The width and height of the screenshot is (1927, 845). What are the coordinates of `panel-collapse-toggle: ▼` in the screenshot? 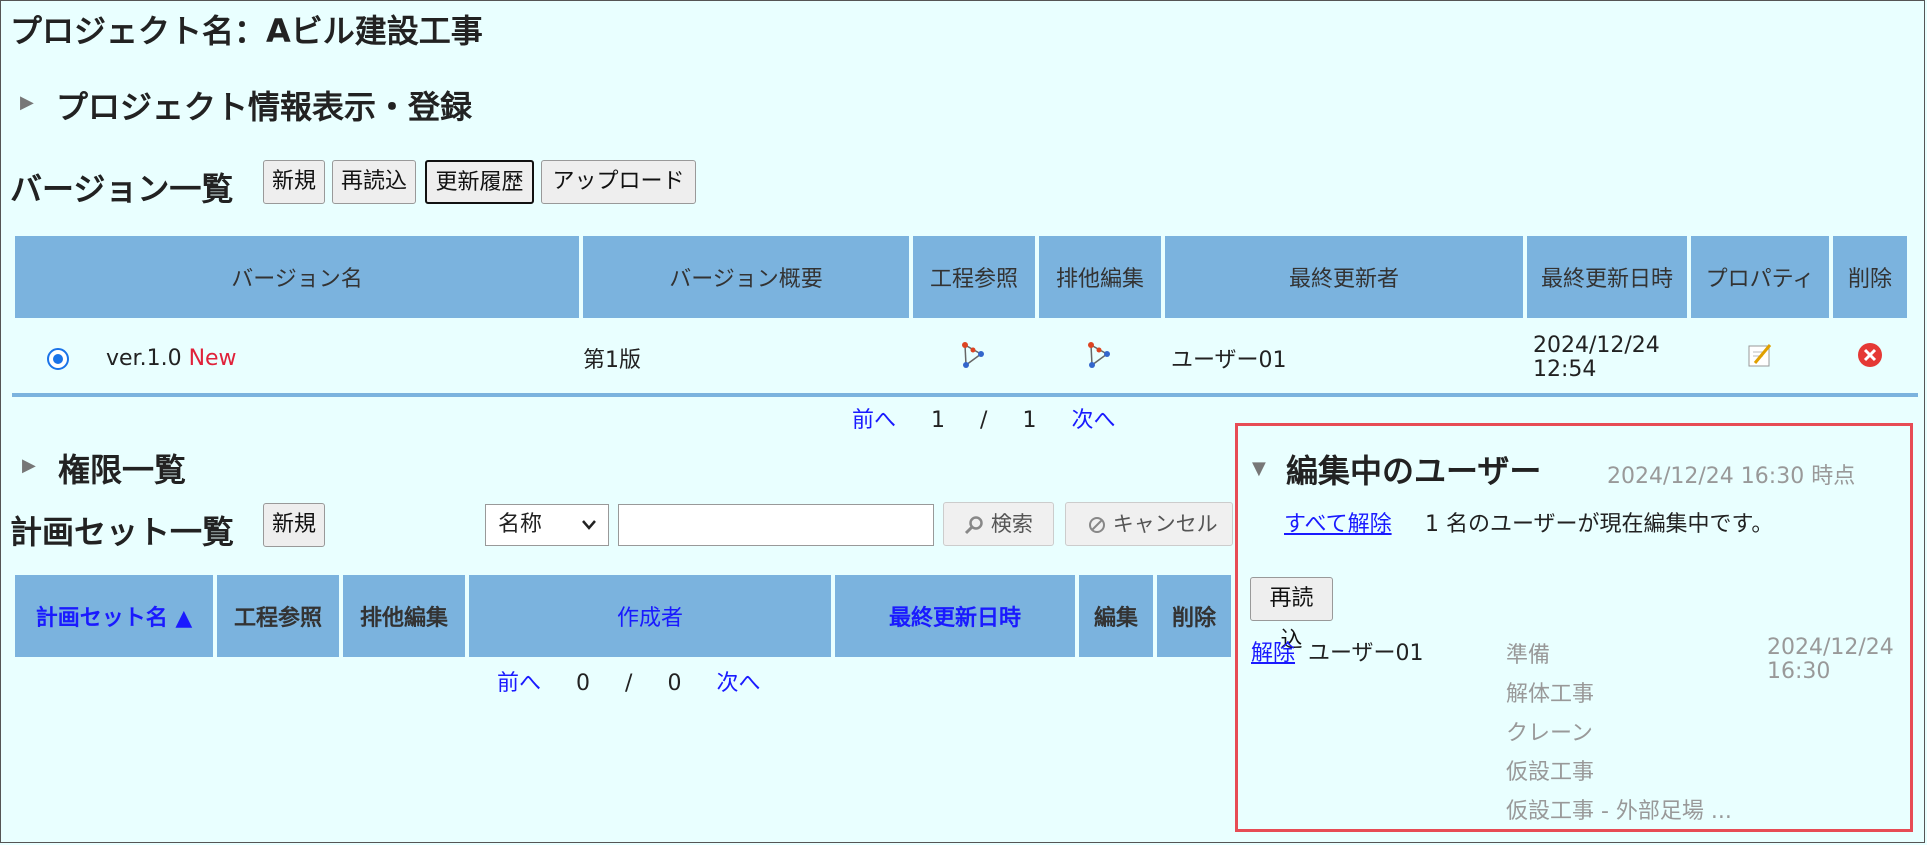 It's located at (1259, 468).